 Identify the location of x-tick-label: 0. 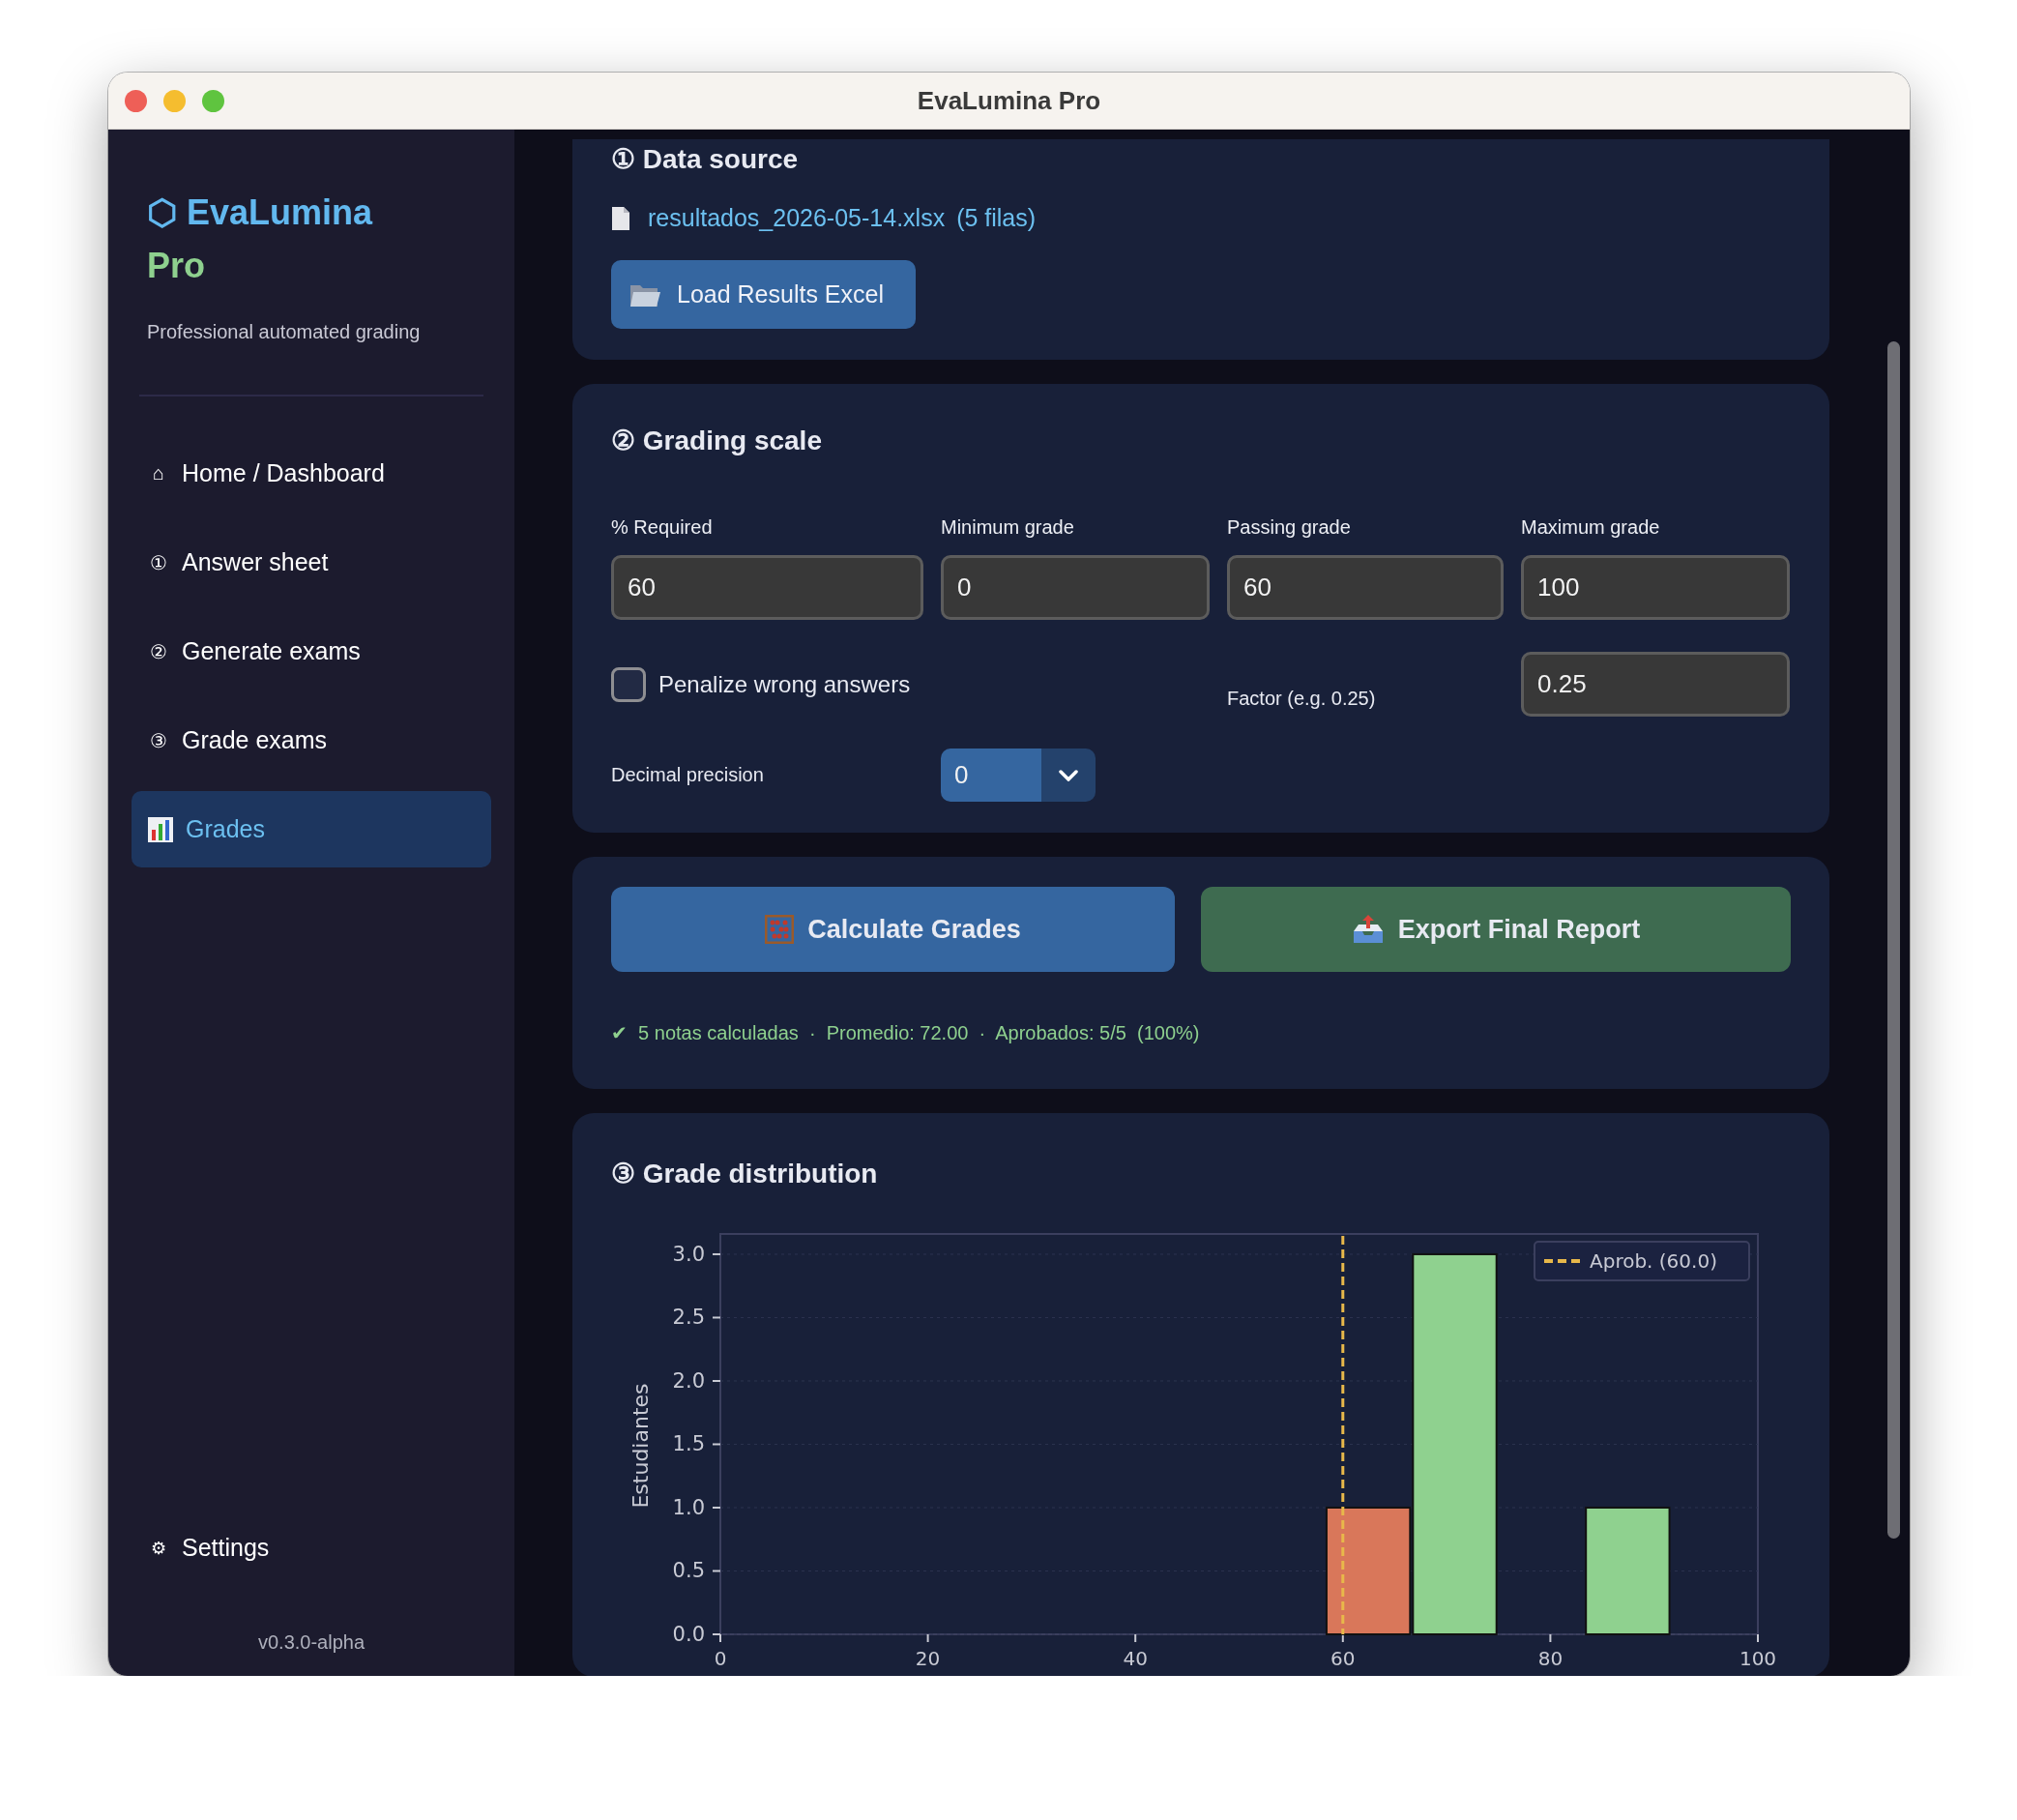
(720, 1659).